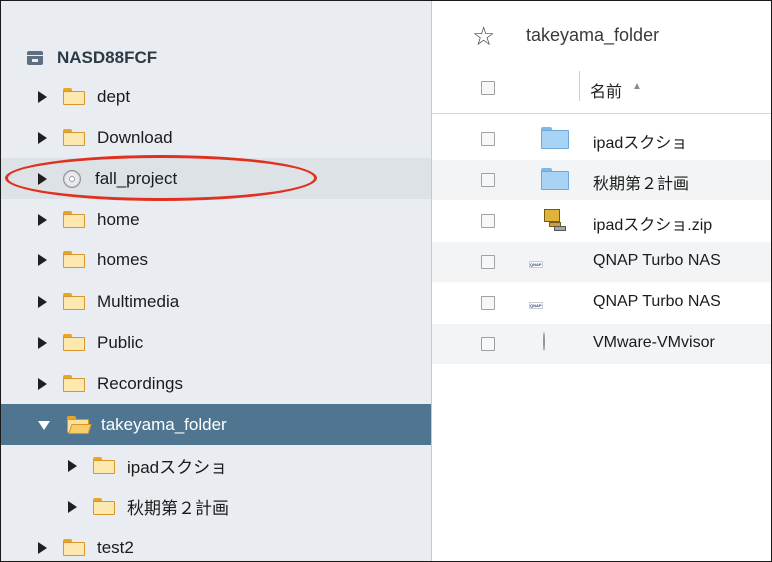 This screenshot has height=562, width=772. I want to click on file-name: ipadスクショ.zip, so click(652, 223).